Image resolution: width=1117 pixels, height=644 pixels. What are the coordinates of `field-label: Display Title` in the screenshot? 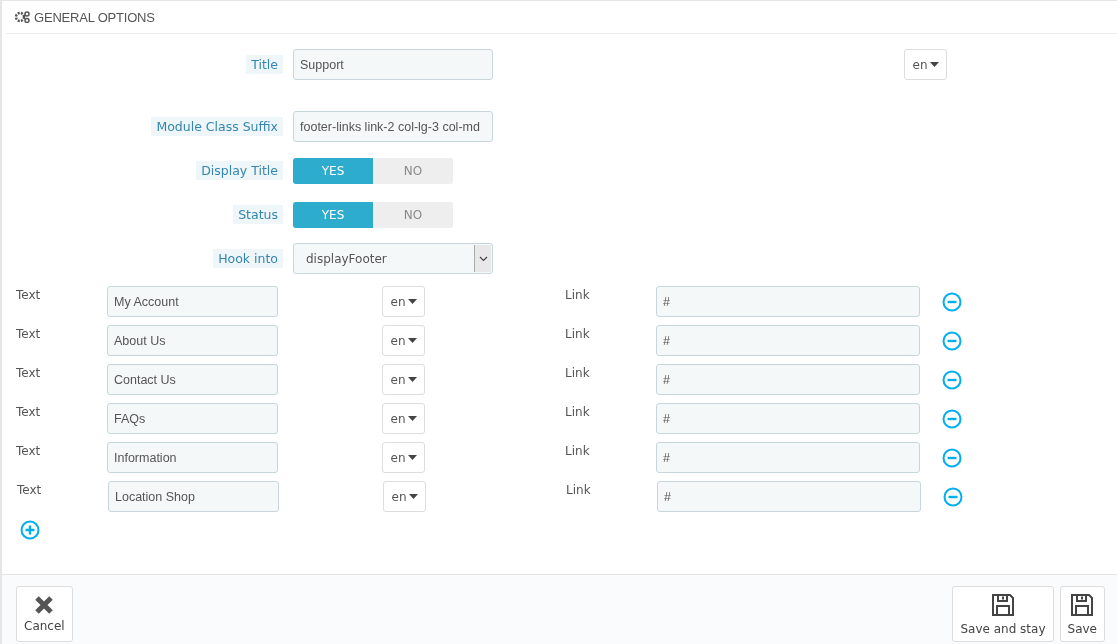 It's located at (239, 170).